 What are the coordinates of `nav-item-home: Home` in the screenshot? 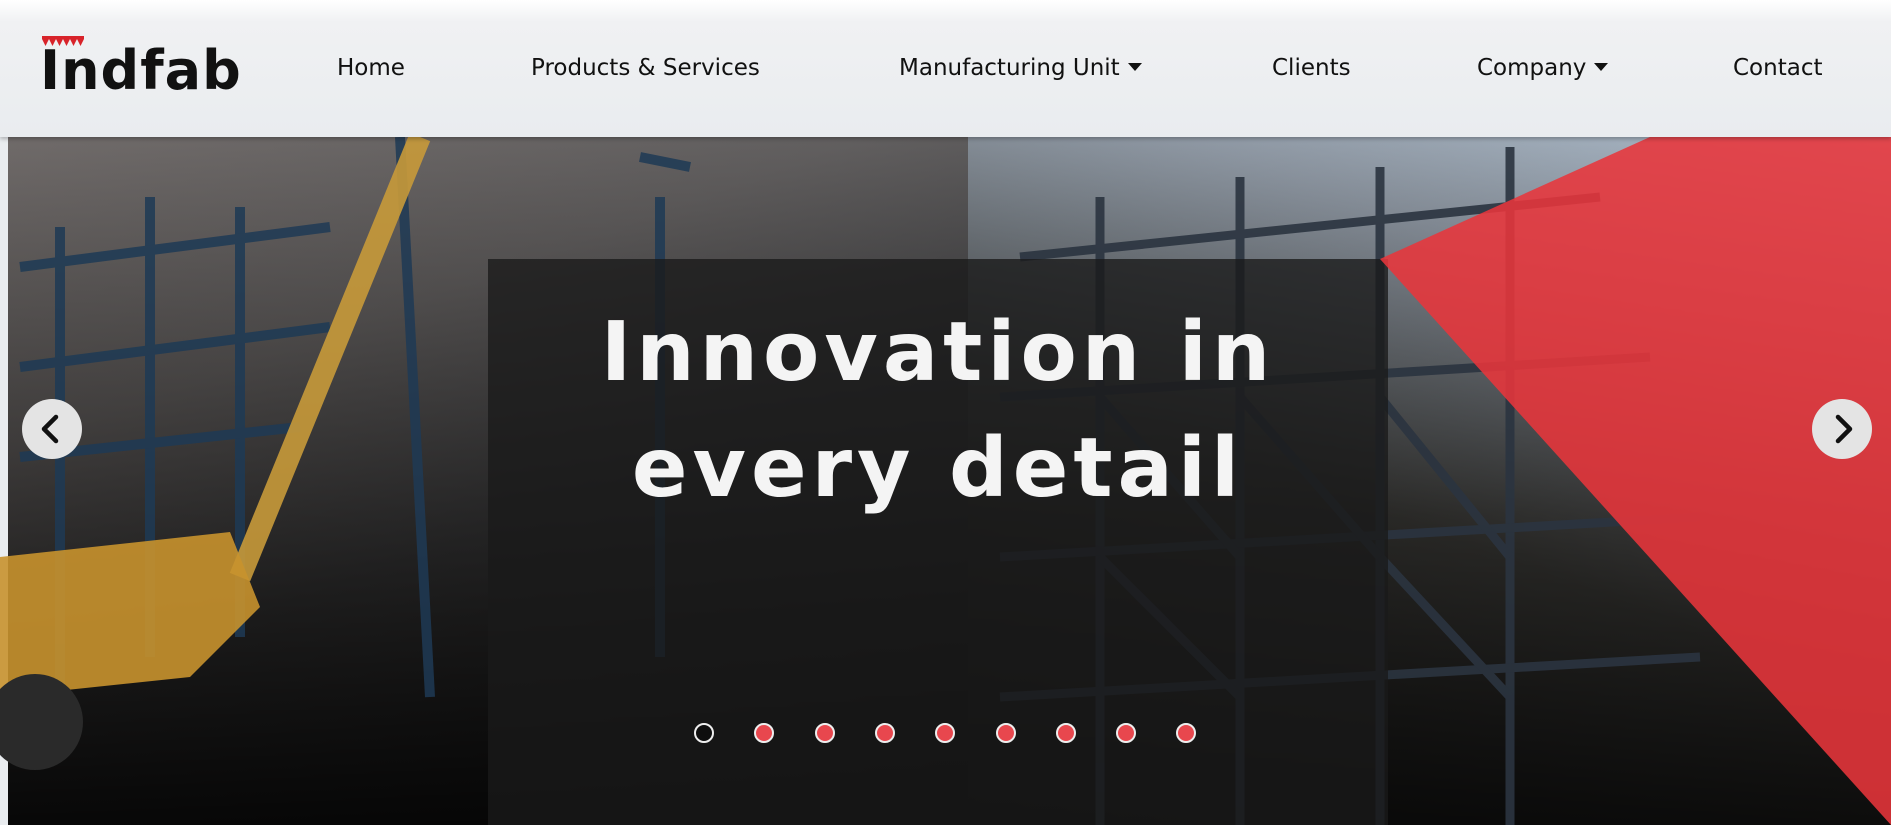 It's located at (371, 68).